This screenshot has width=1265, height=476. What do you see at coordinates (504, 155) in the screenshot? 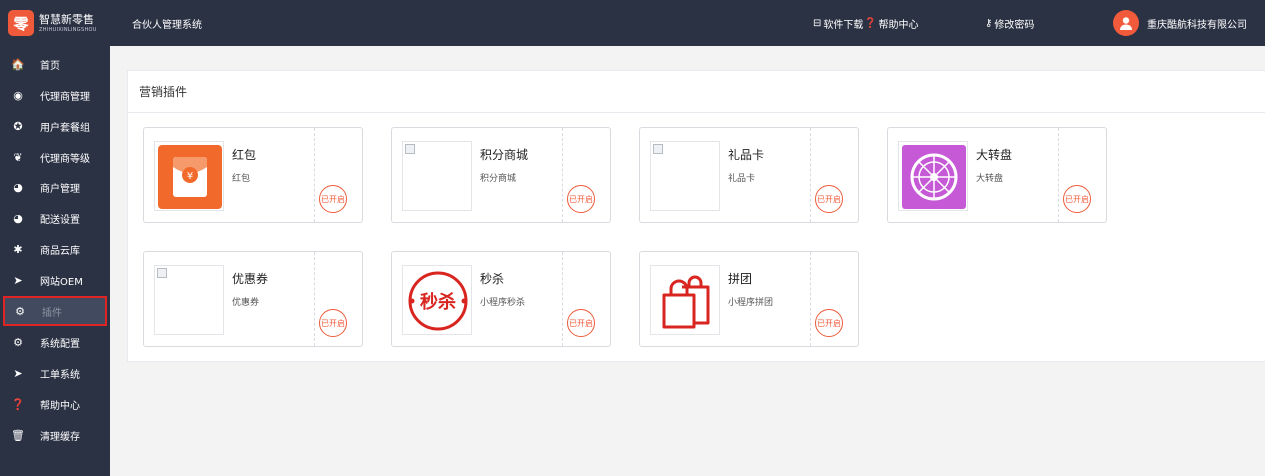
I see `plugin-name: 积分商城` at bounding box center [504, 155].